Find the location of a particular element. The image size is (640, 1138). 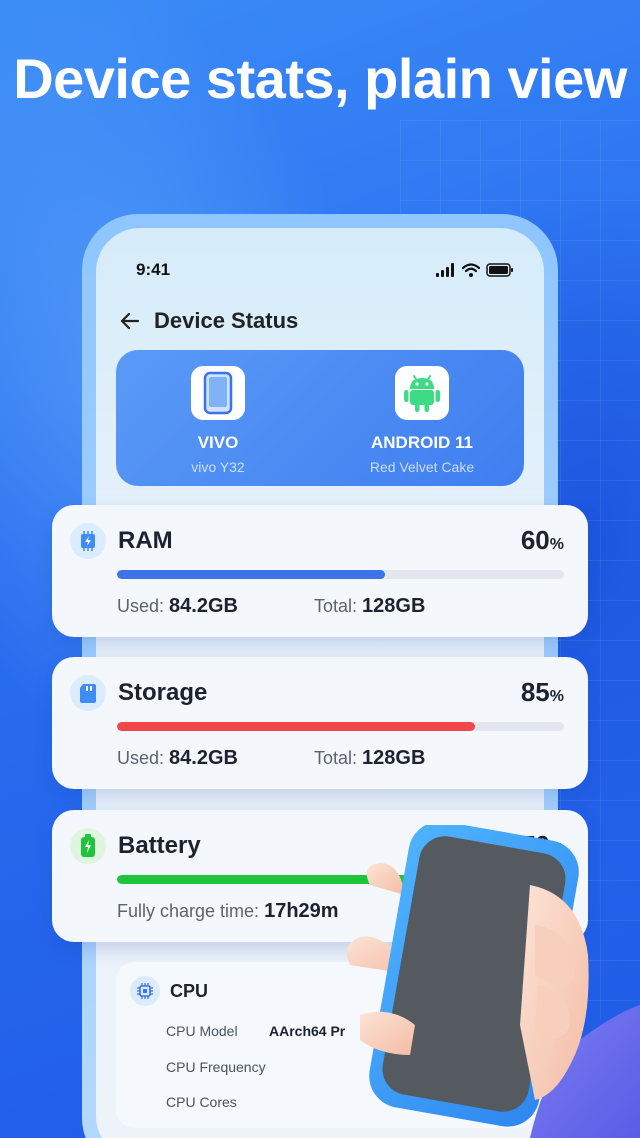

hand-holding-phone-illustration is located at coordinates (485, 979).